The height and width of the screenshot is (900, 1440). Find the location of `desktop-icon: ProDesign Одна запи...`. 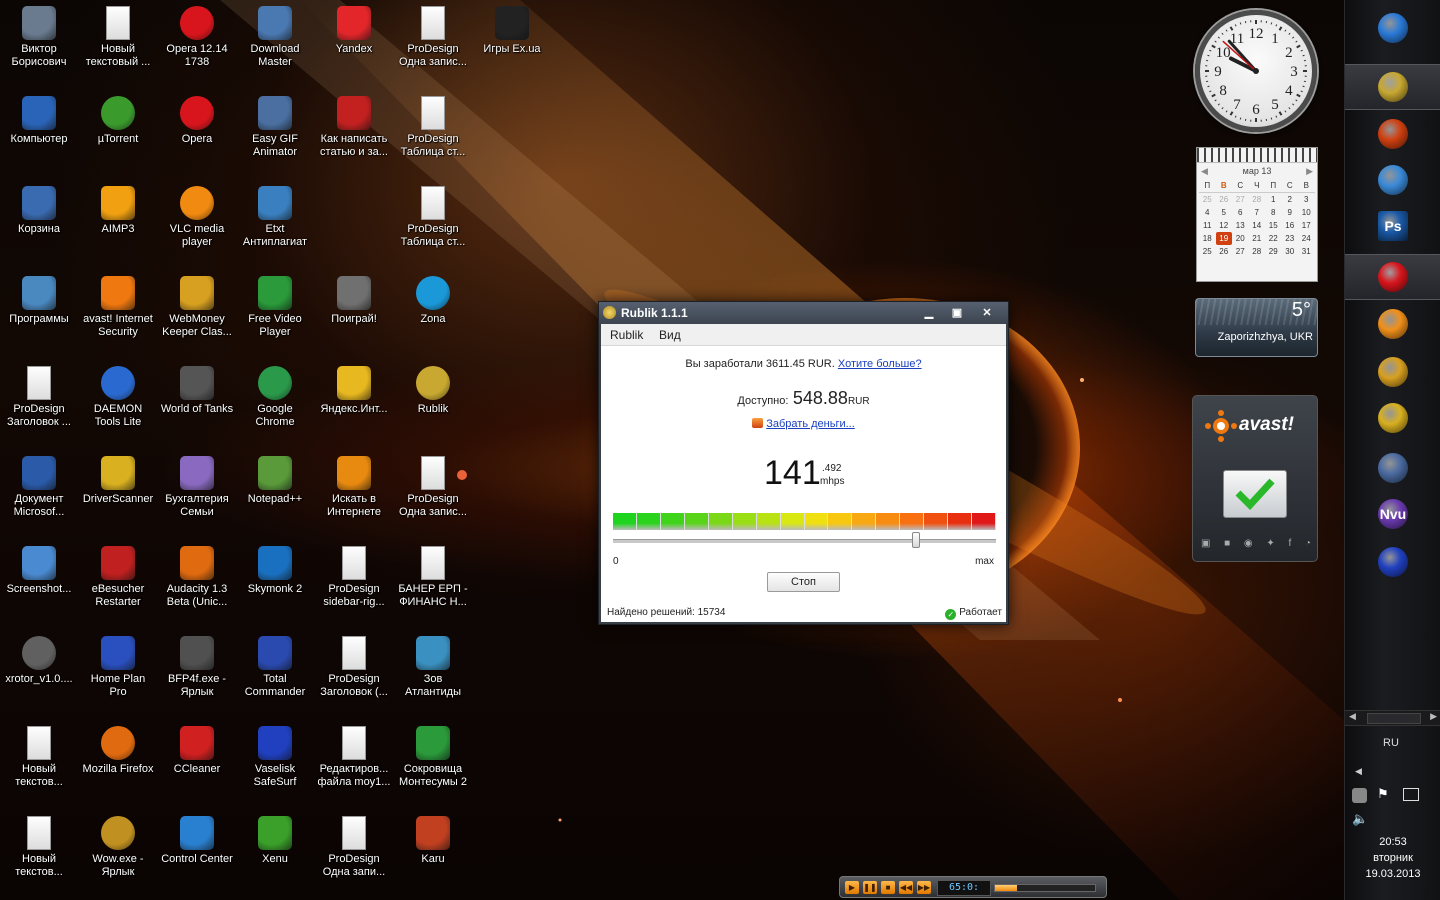

desktop-icon: ProDesign Одна запи... is located at coordinates (354, 853).